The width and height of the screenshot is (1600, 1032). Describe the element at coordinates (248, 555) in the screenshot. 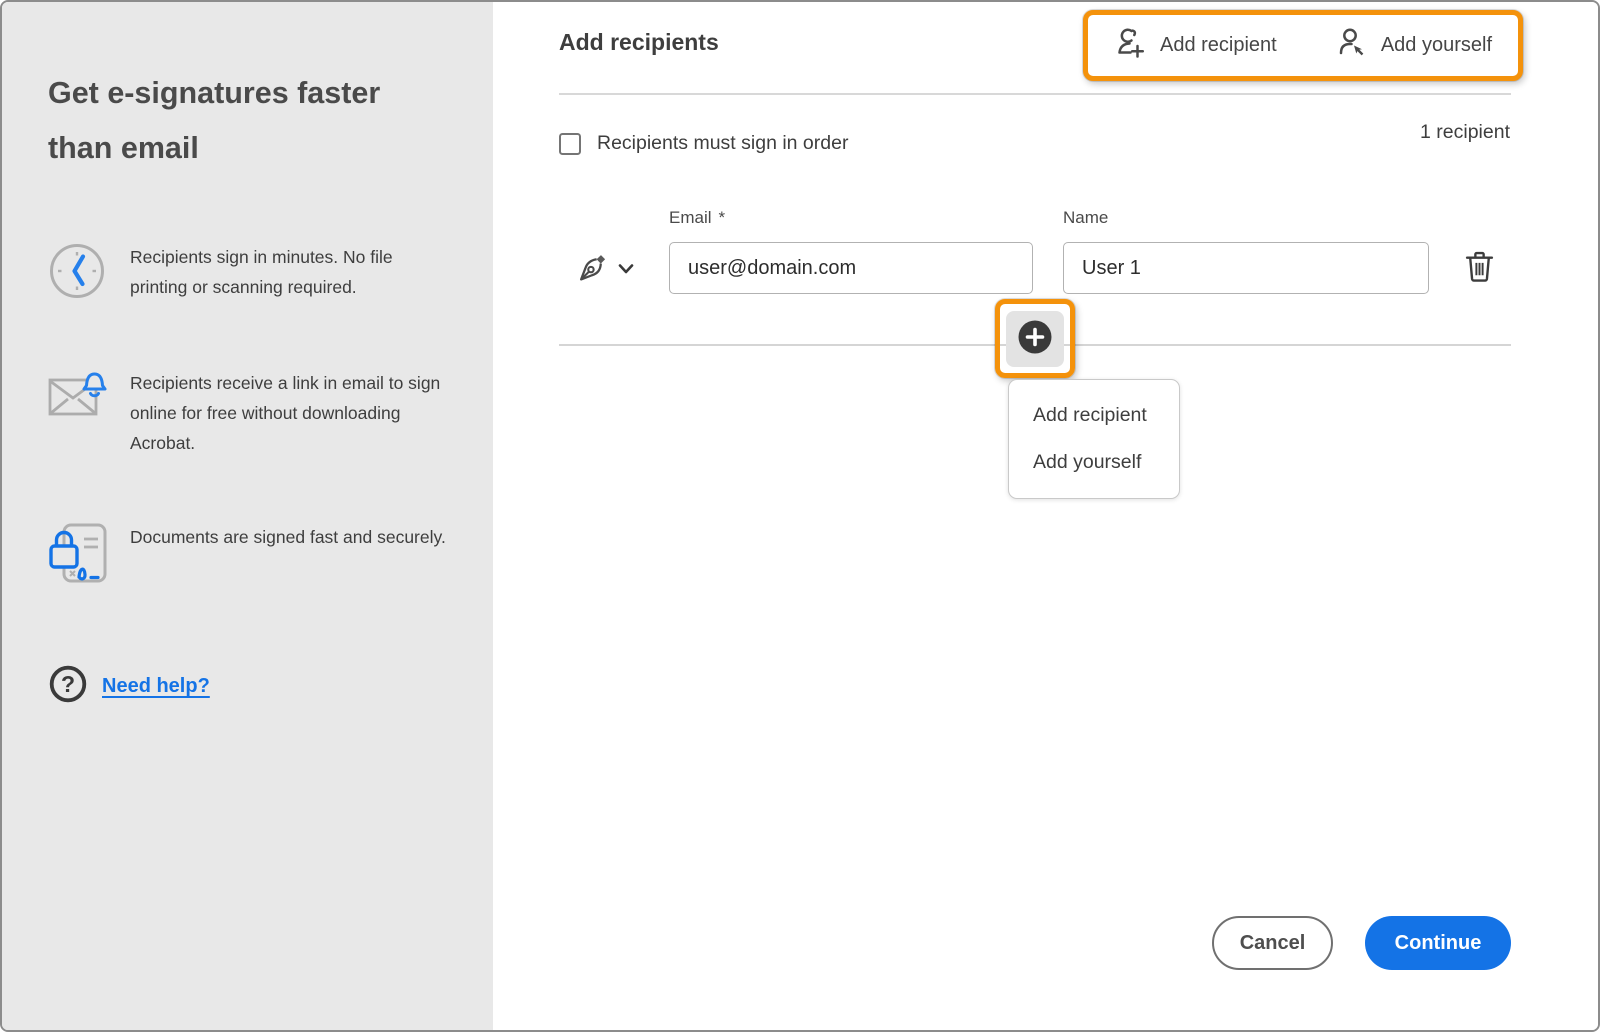

I see `benefit-item-security: Documents are signed fast and securely.` at that location.